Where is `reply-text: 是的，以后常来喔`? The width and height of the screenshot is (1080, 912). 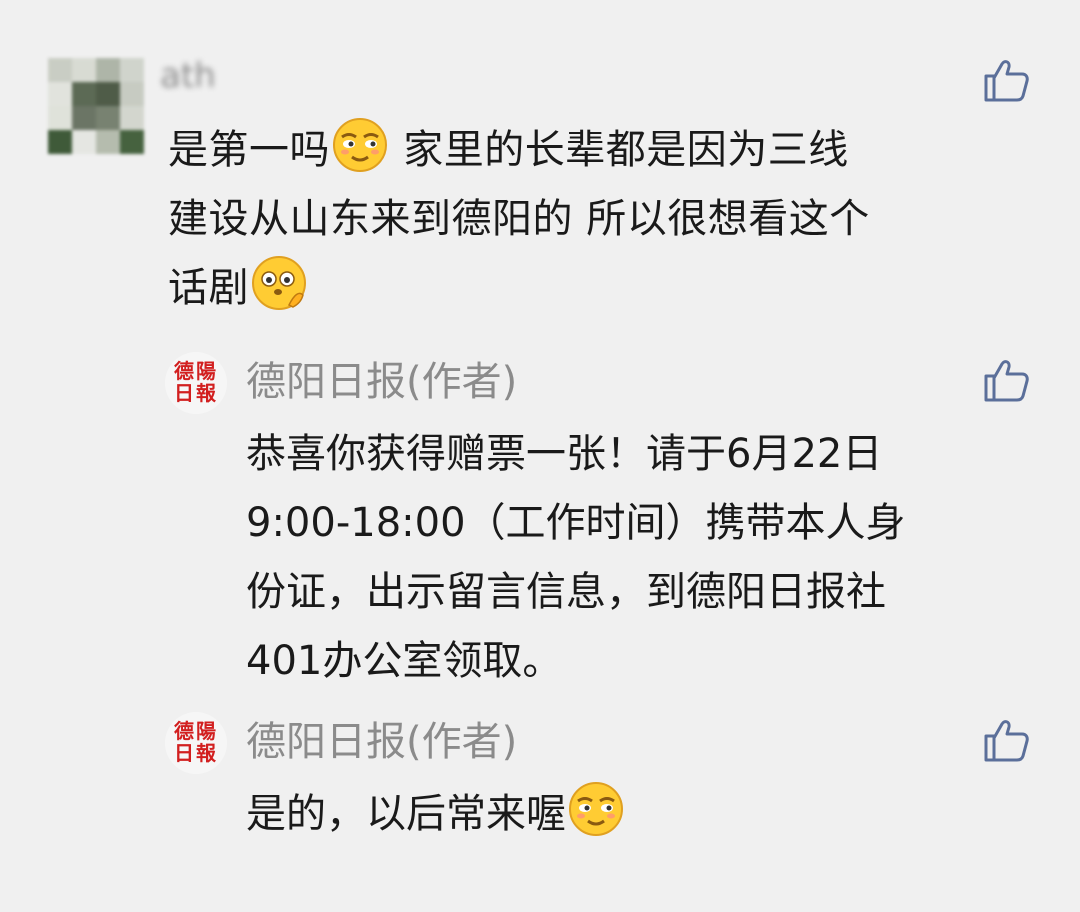 reply-text: 是的，以后常来喔 is located at coordinates (646, 814).